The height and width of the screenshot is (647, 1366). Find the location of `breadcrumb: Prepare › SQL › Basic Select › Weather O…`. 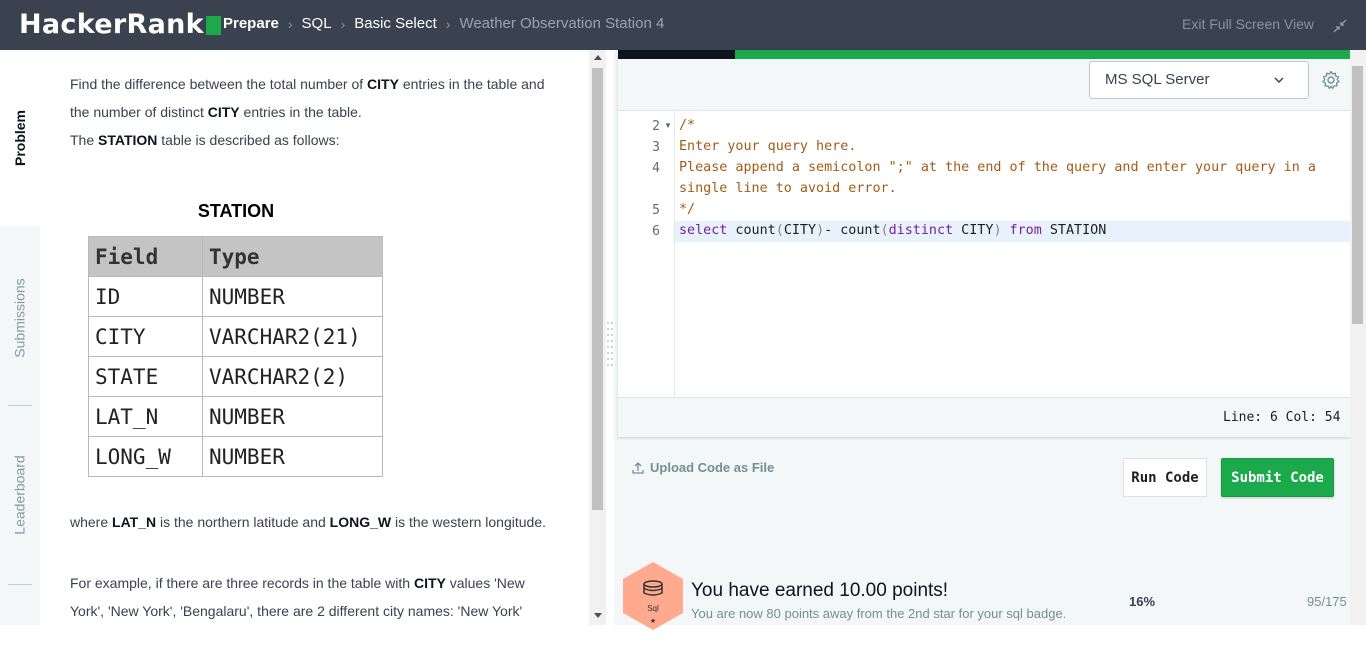

breadcrumb: Prepare › SQL › Basic Select › Weather O… is located at coordinates (443, 23).